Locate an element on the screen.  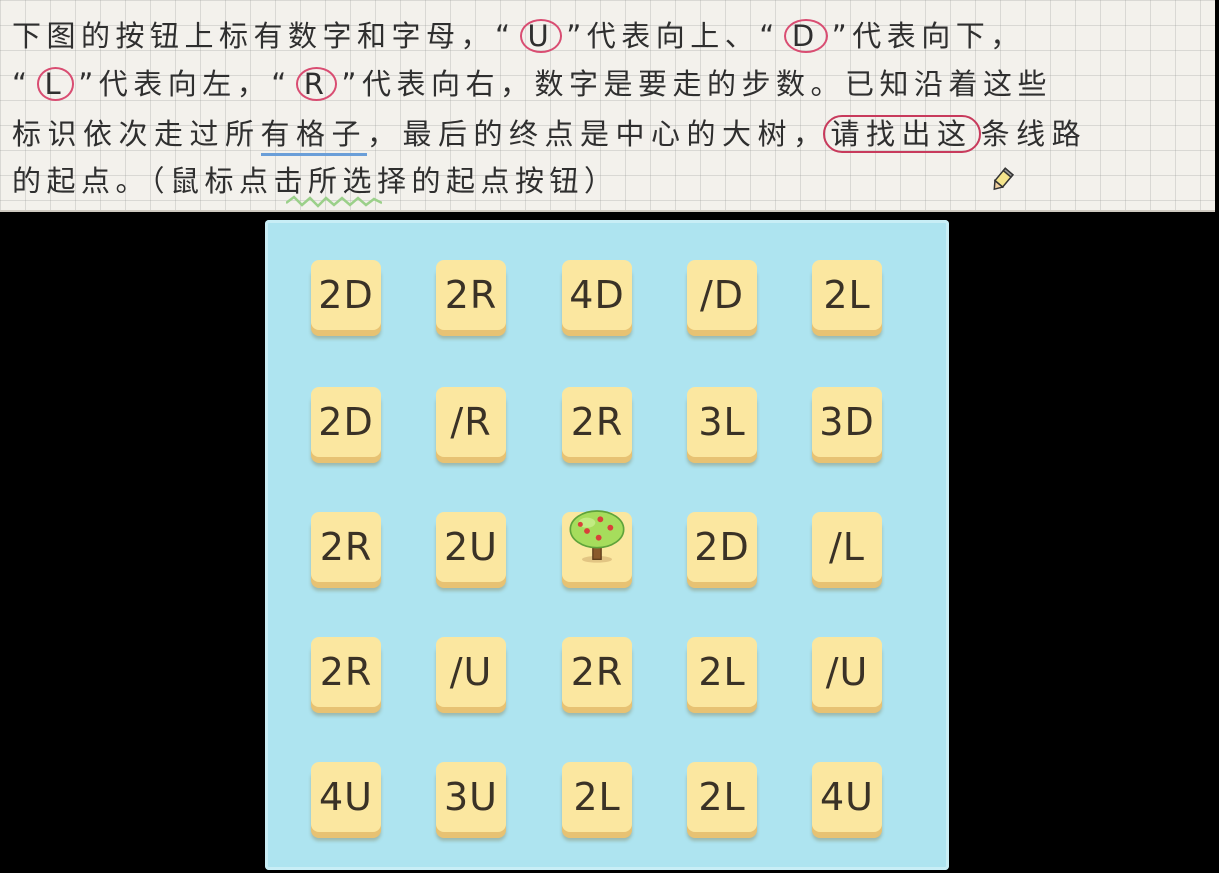
tile-label: /R is located at coordinates (471, 422).